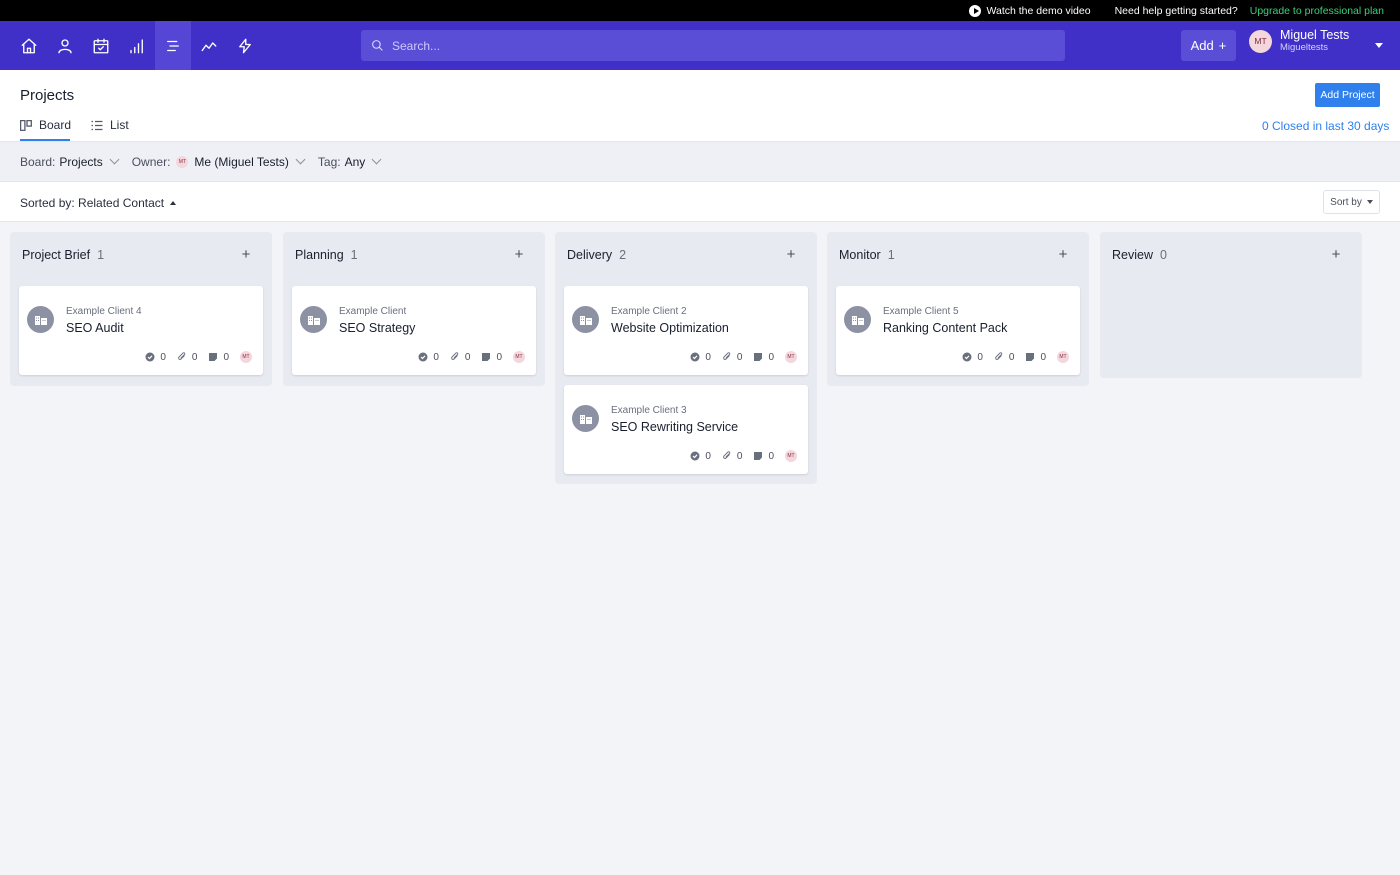 This screenshot has height=875, width=1400. I want to click on nav-reports, so click(137, 45).